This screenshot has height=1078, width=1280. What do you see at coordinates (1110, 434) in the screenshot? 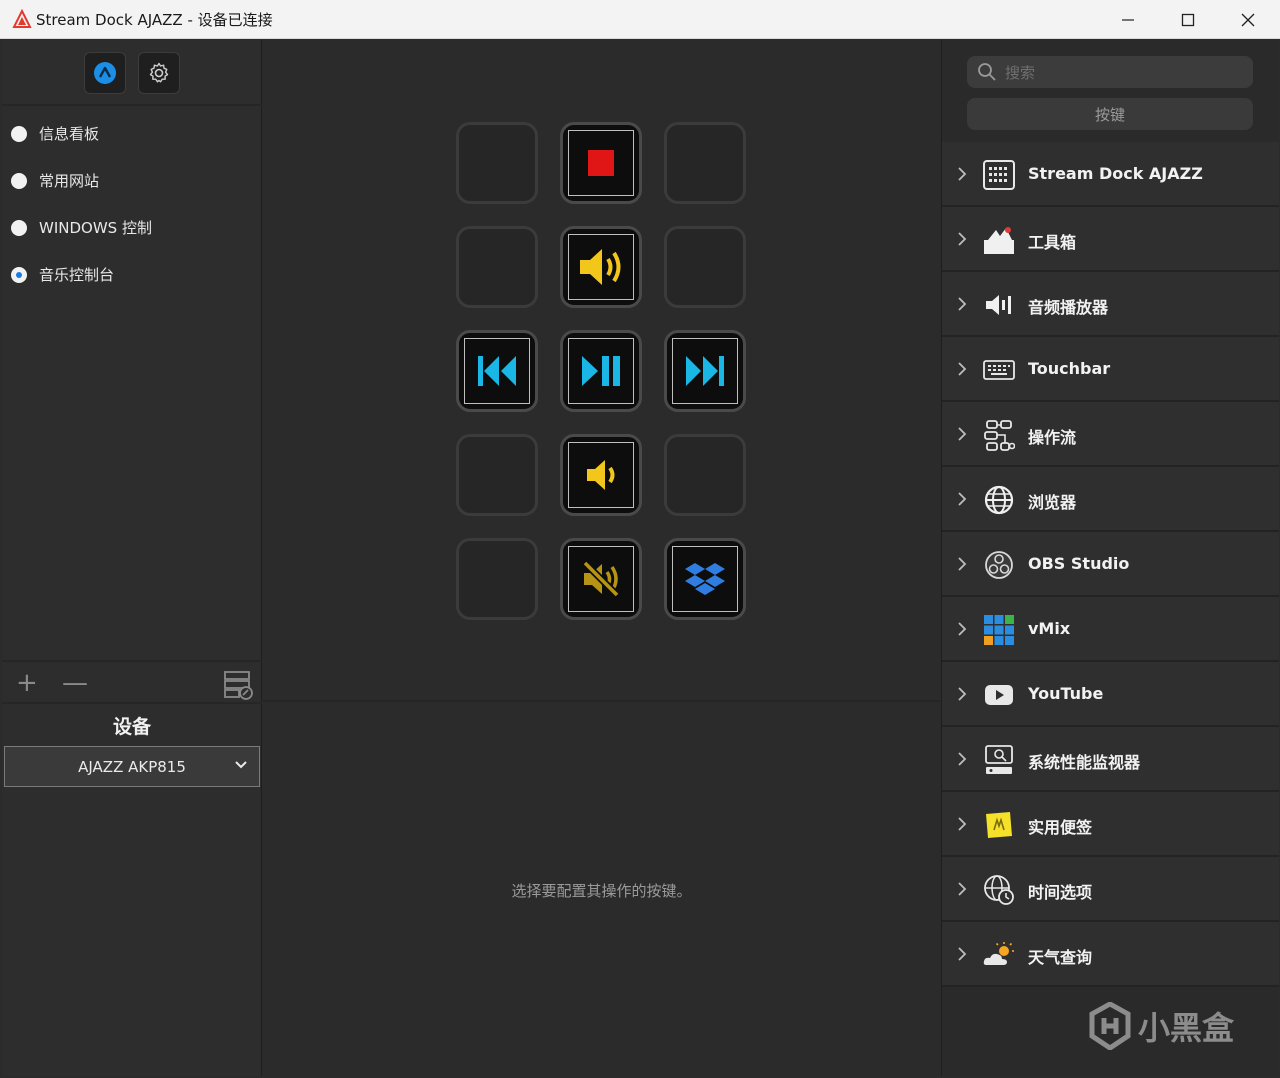
I see `plugin-item-workflow: 操作流` at bounding box center [1110, 434].